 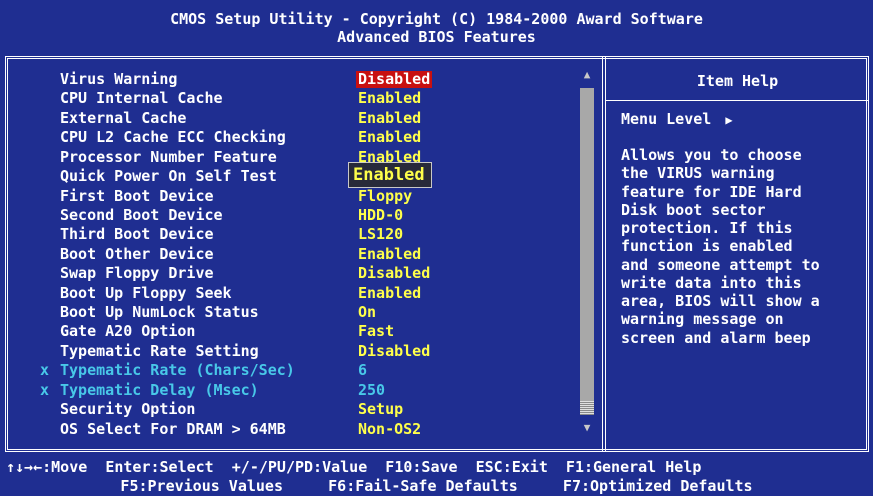 What do you see at coordinates (720, 301) in the screenshot?
I see `help-text-line: area, BIOS will show a` at bounding box center [720, 301].